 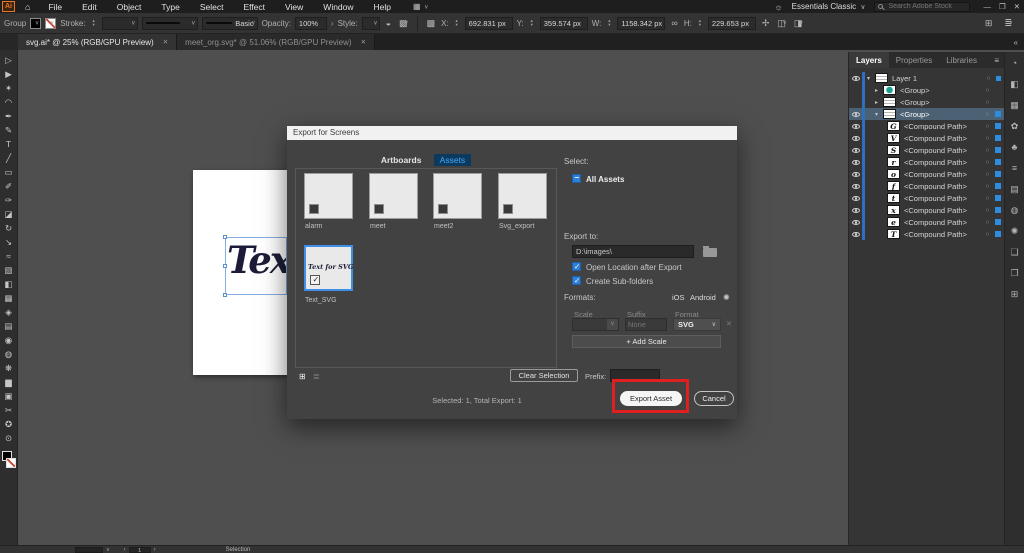 I want to click on zoom-level-input, so click(x=89, y=549).